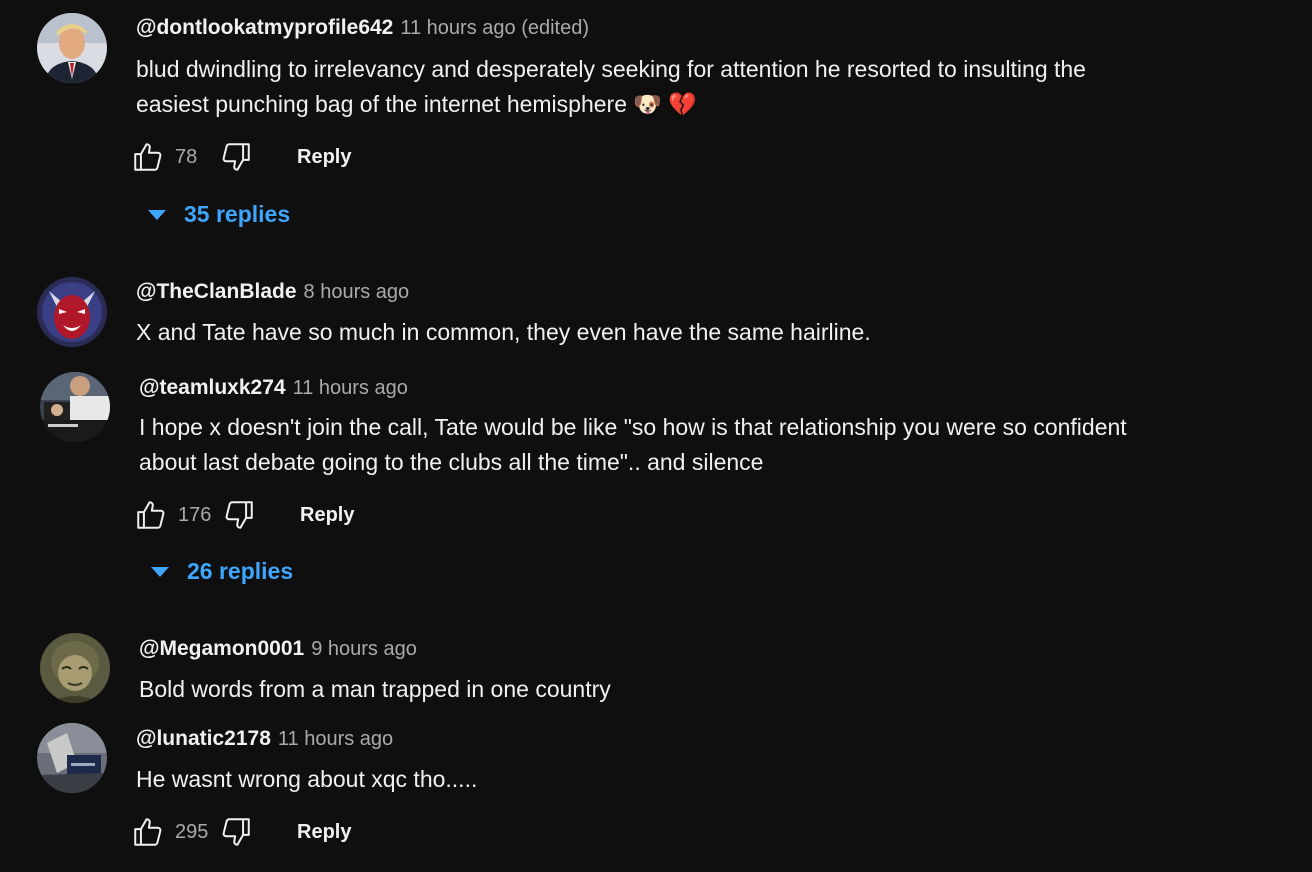 The width and height of the screenshot is (1312, 872). I want to click on emoji-dog-heartbreak: 🐶 💔, so click(665, 104).